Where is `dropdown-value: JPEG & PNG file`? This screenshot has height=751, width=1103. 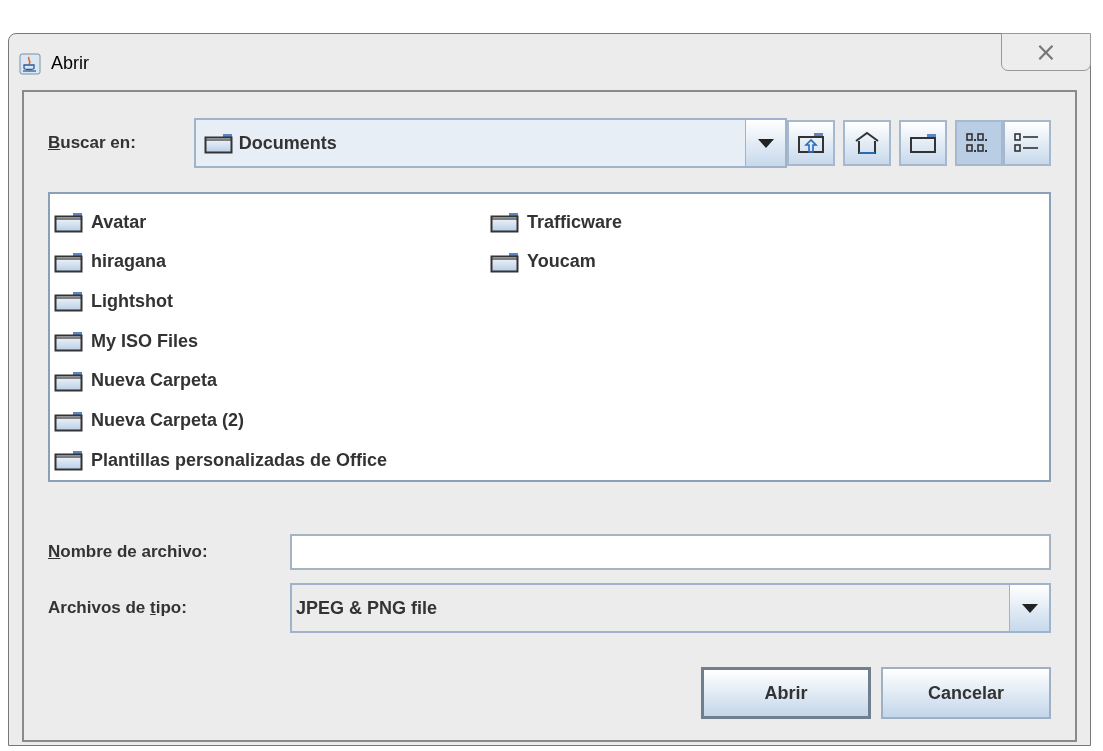
dropdown-value: JPEG & PNG file is located at coordinates (367, 608).